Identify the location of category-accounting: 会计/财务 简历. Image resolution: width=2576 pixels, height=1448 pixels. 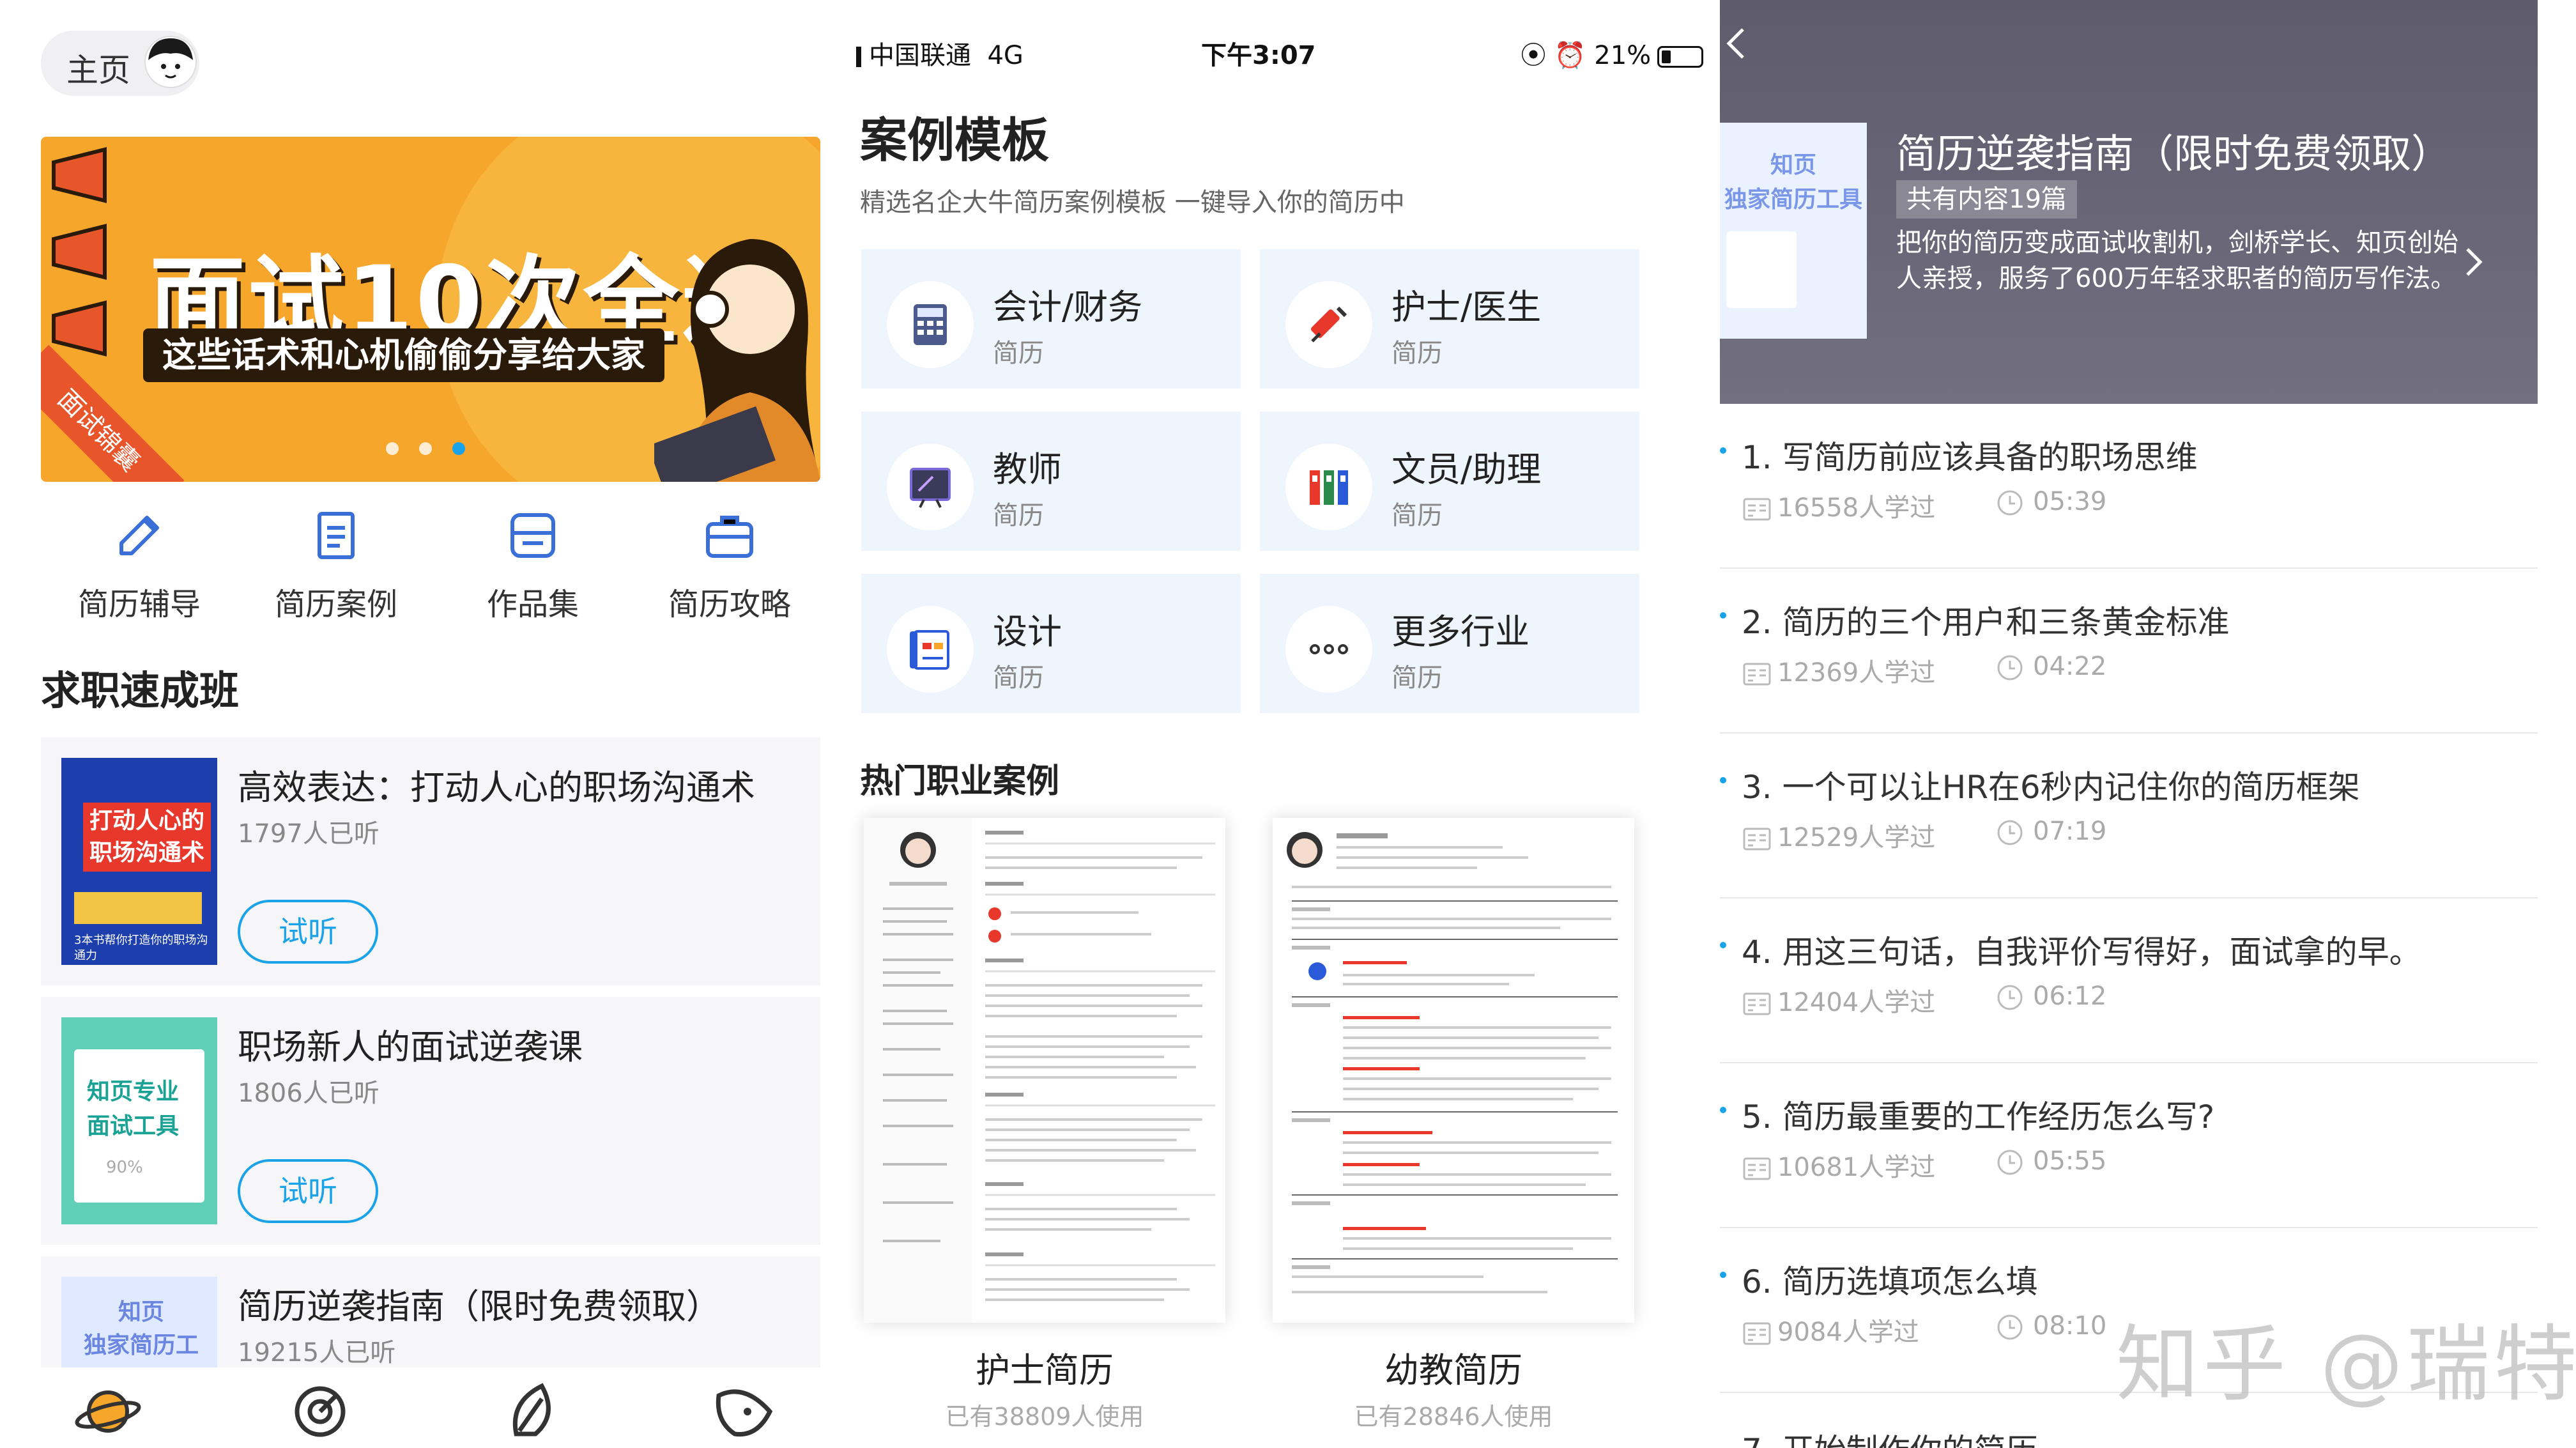
(1051, 319).